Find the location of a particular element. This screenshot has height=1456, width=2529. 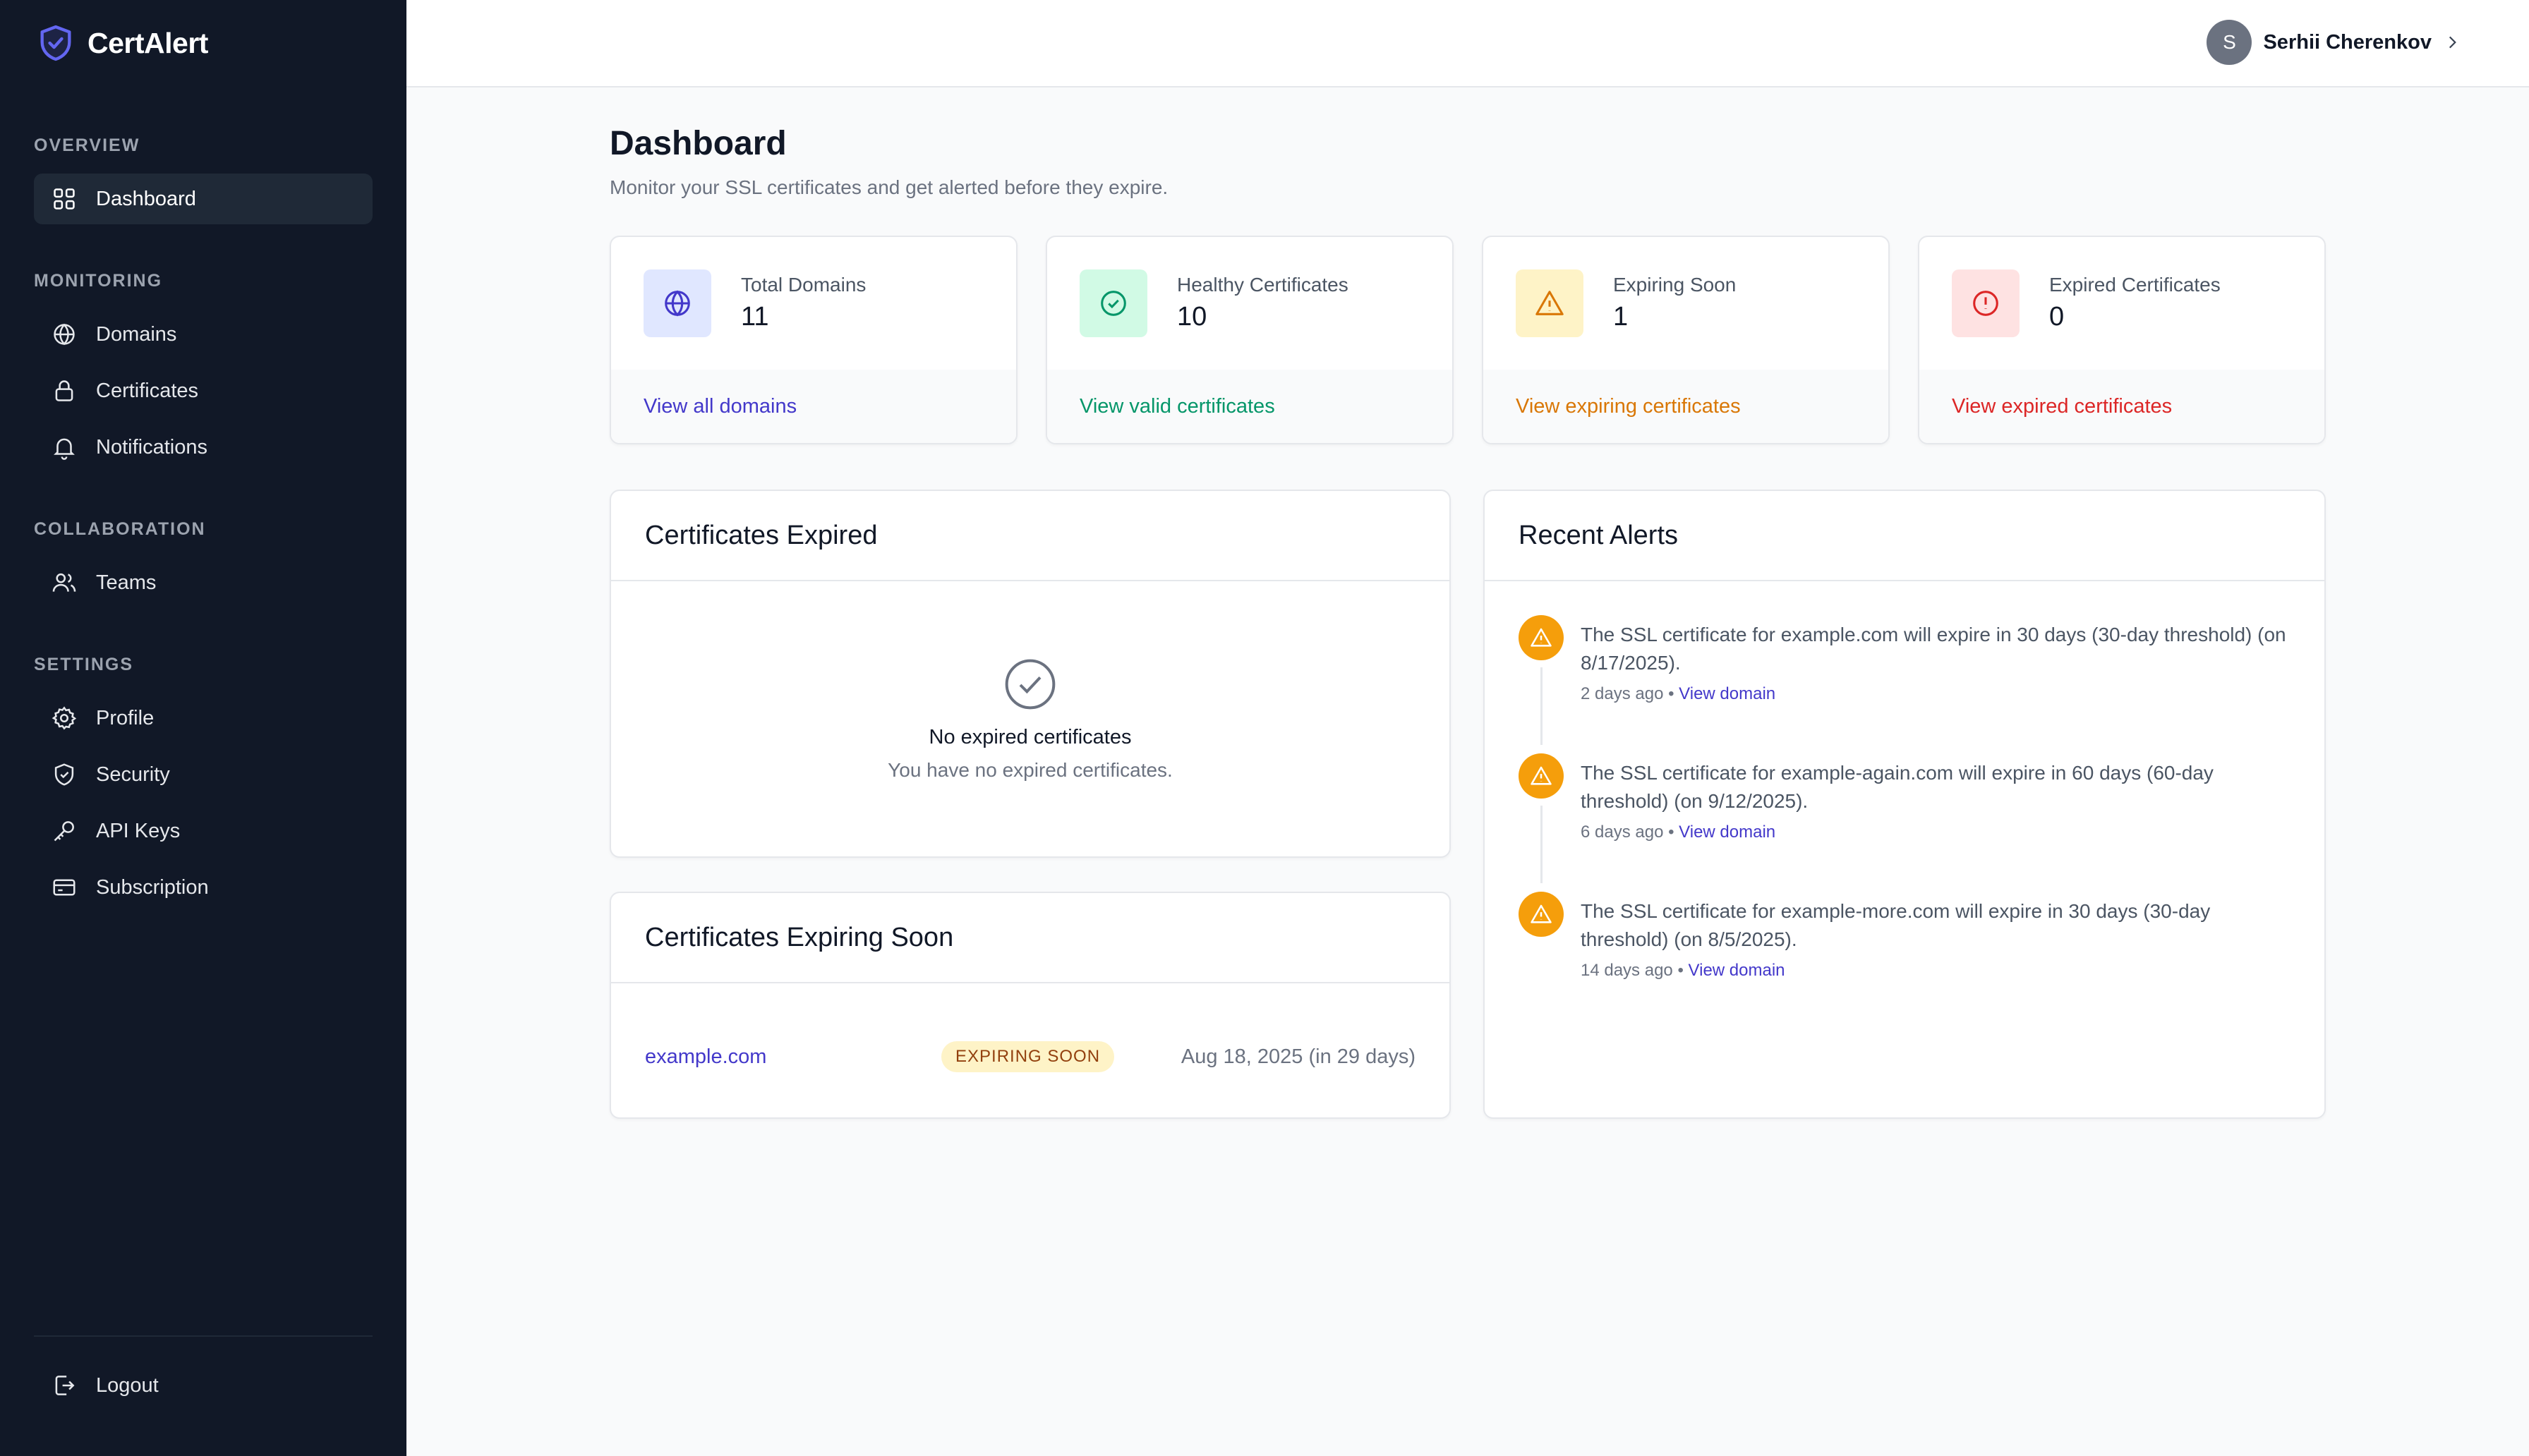

sidebar-item-api-keys: API Keys is located at coordinates (203, 831).